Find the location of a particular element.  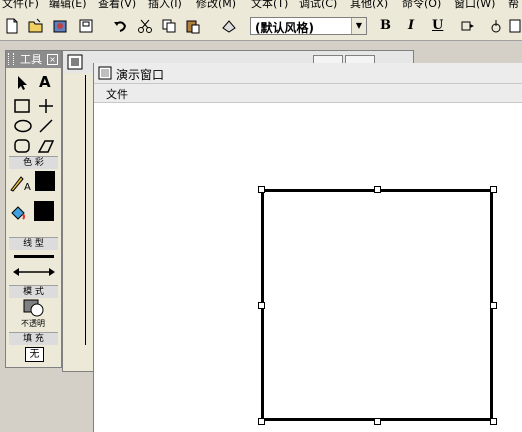

italic-button: I is located at coordinates (411, 25).